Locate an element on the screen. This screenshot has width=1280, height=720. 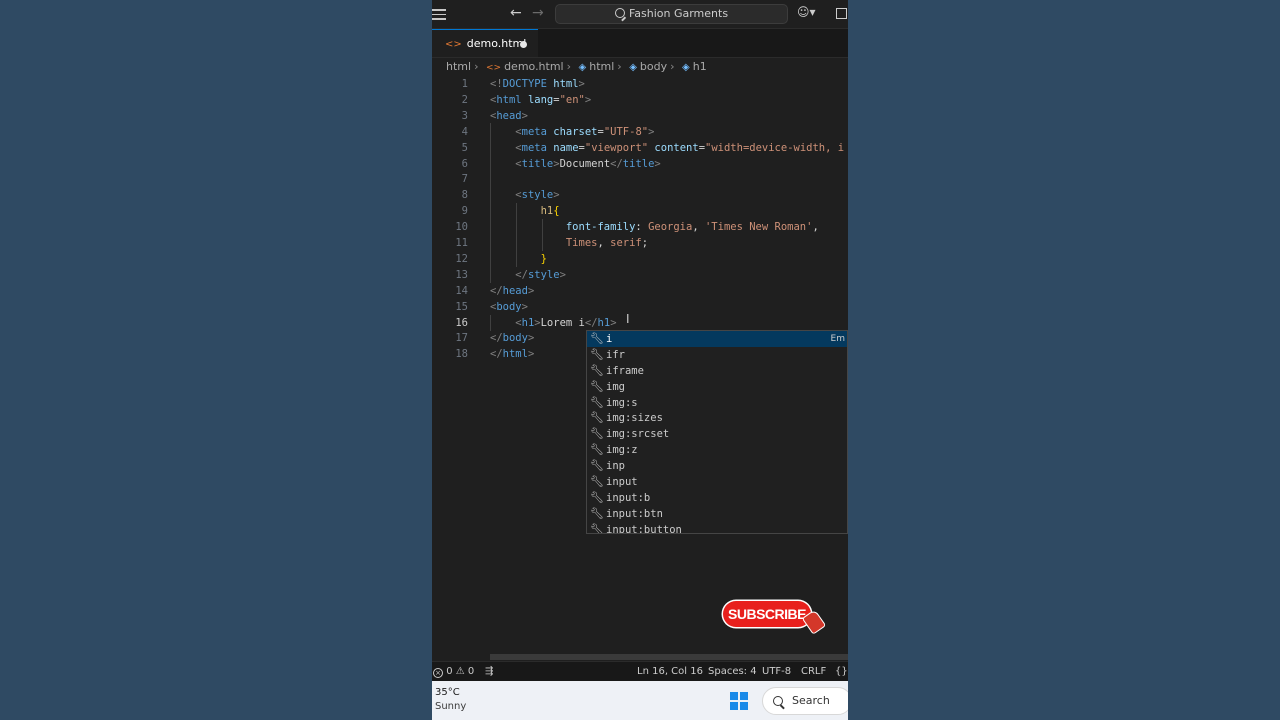
code-text: <html lang="en"> is located at coordinates (540, 100).